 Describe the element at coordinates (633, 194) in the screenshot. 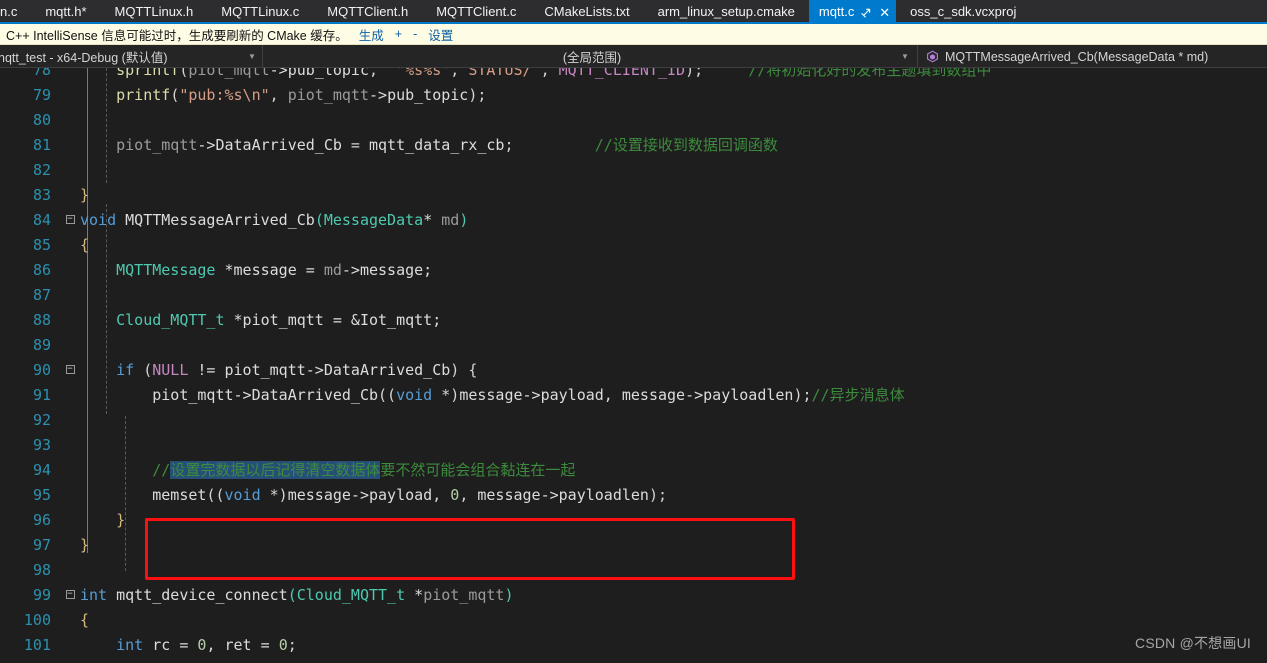

I see `code-line: 83}` at that location.